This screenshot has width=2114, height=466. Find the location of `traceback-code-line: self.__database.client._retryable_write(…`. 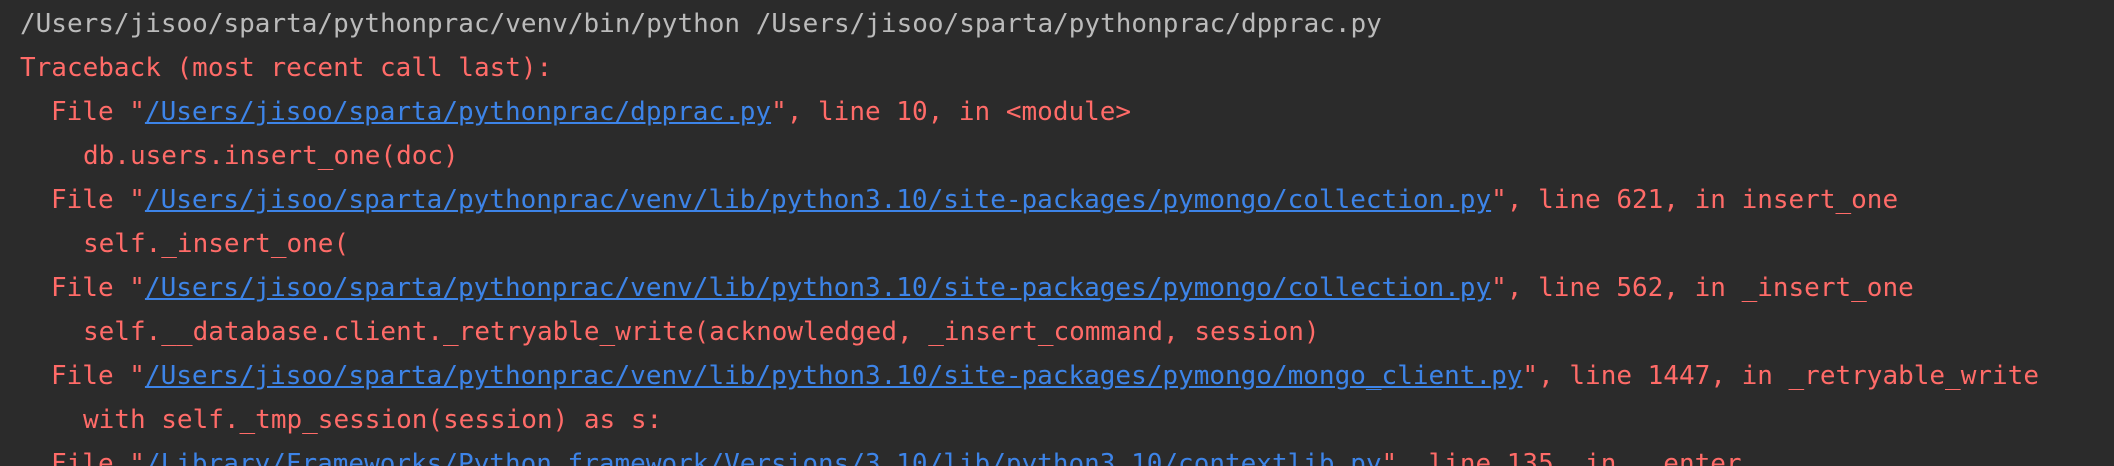

traceback-code-line: self.__database.client._retryable_write(… is located at coordinates (701, 332).